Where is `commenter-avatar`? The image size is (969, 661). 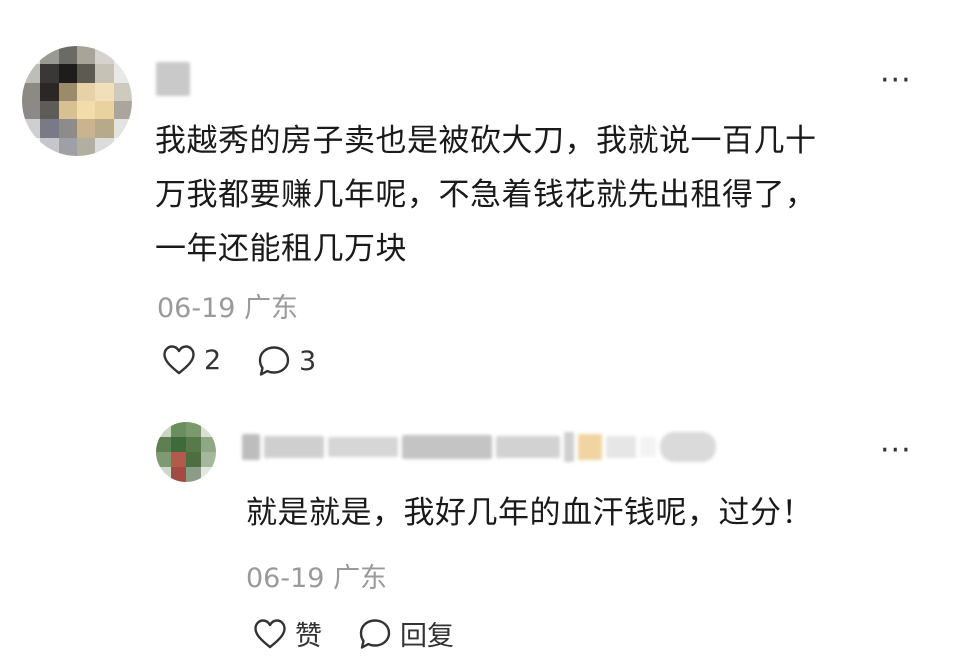 commenter-avatar is located at coordinates (77, 101).